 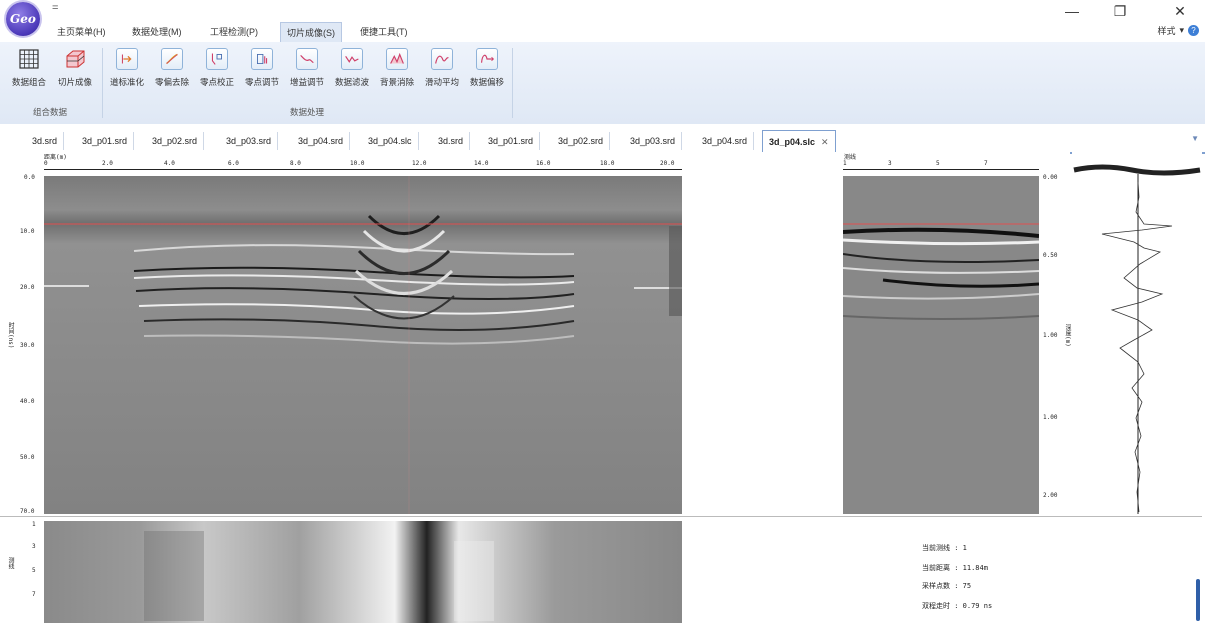 What do you see at coordinates (28, 82) in the screenshot?
I see `data-combine-label: 数据组合` at bounding box center [28, 82].